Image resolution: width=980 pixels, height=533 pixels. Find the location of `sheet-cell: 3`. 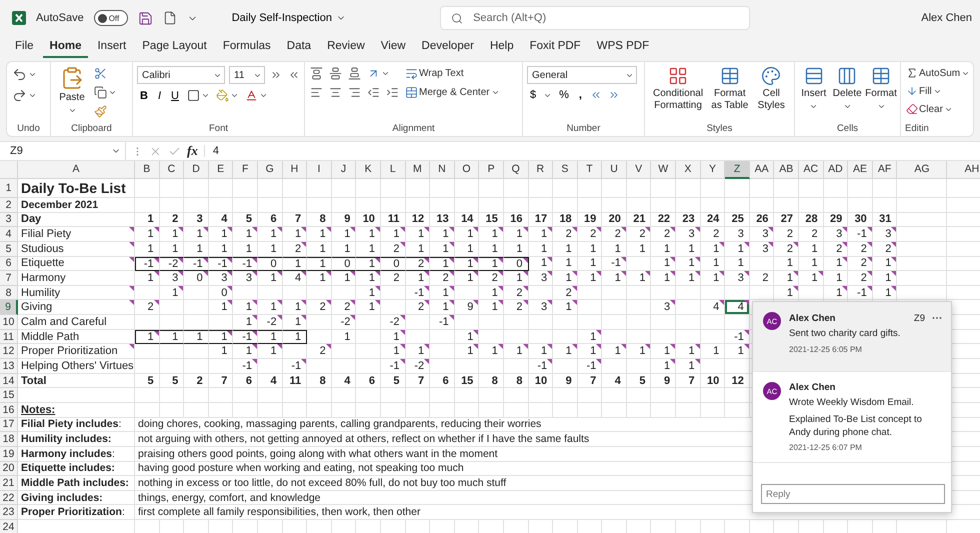

sheet-cell: 3 is located at coordinates (688, 234).